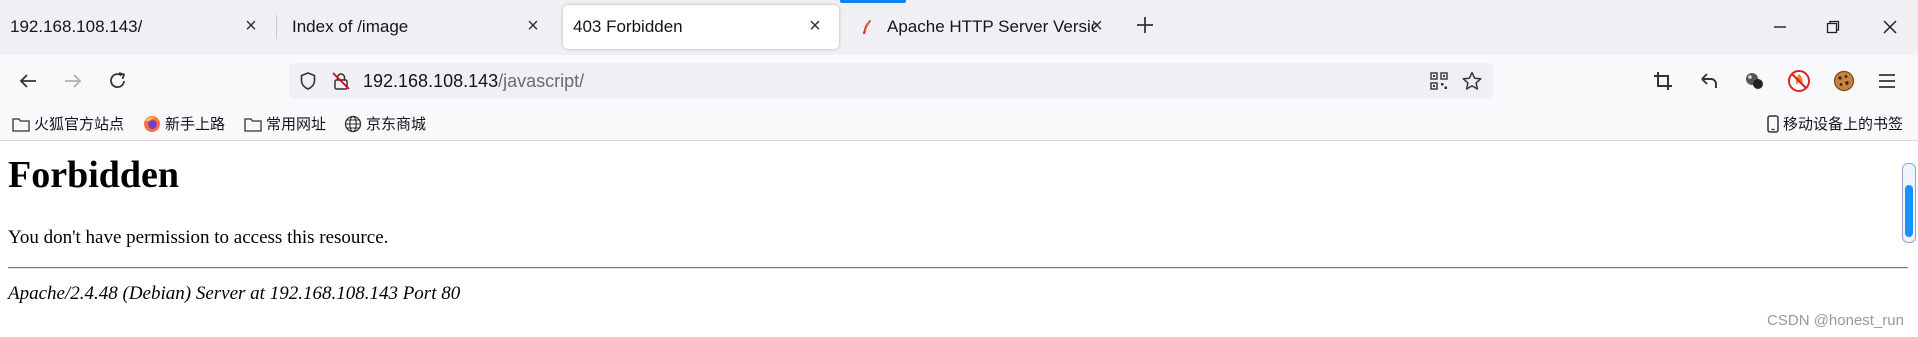 This screenshot has width=1918, height=337. Describe the element at coordinates (296, 124) in the screenshot. I see `bookmark-label: 常用网址` at that location.